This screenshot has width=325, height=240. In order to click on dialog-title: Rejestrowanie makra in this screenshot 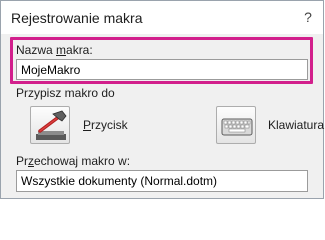, I will do `click(77, 18)`.